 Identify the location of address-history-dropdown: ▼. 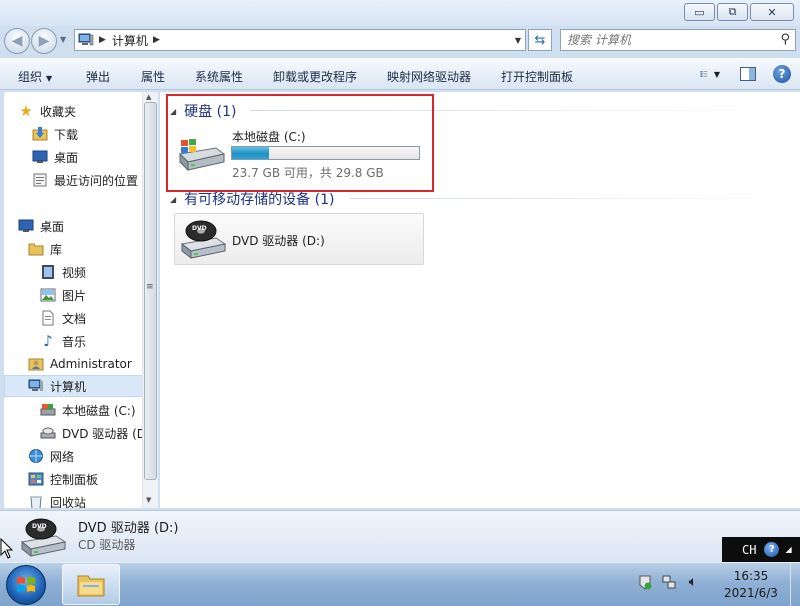
(518, 40).